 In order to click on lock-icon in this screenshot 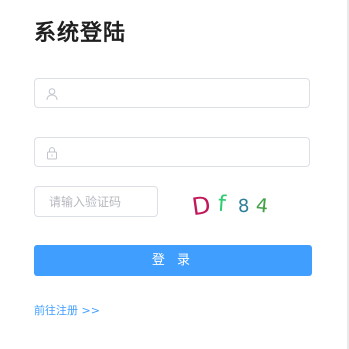, I will do `click(52, 152)`.